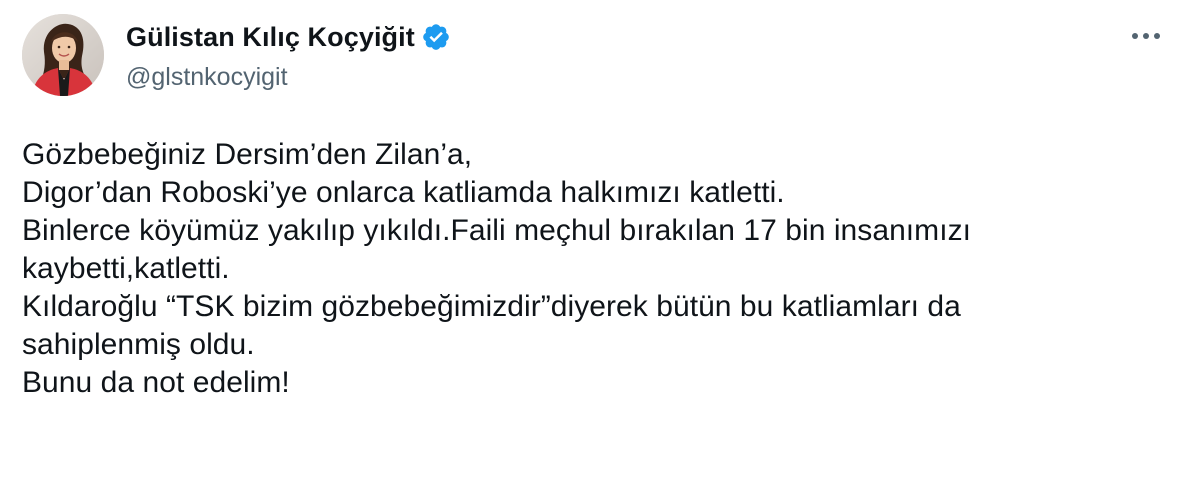  I want to click on more-options-button, so click(1146, 36).